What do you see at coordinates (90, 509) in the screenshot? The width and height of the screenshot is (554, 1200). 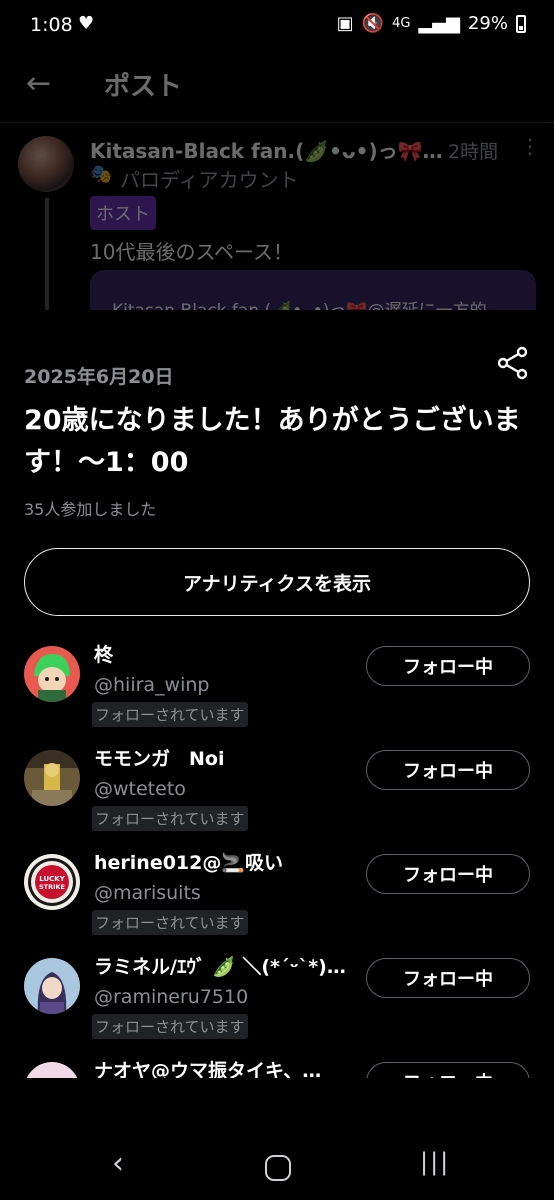 I see `participant-count: 35人参加しました` at bounding box center [90, 509].